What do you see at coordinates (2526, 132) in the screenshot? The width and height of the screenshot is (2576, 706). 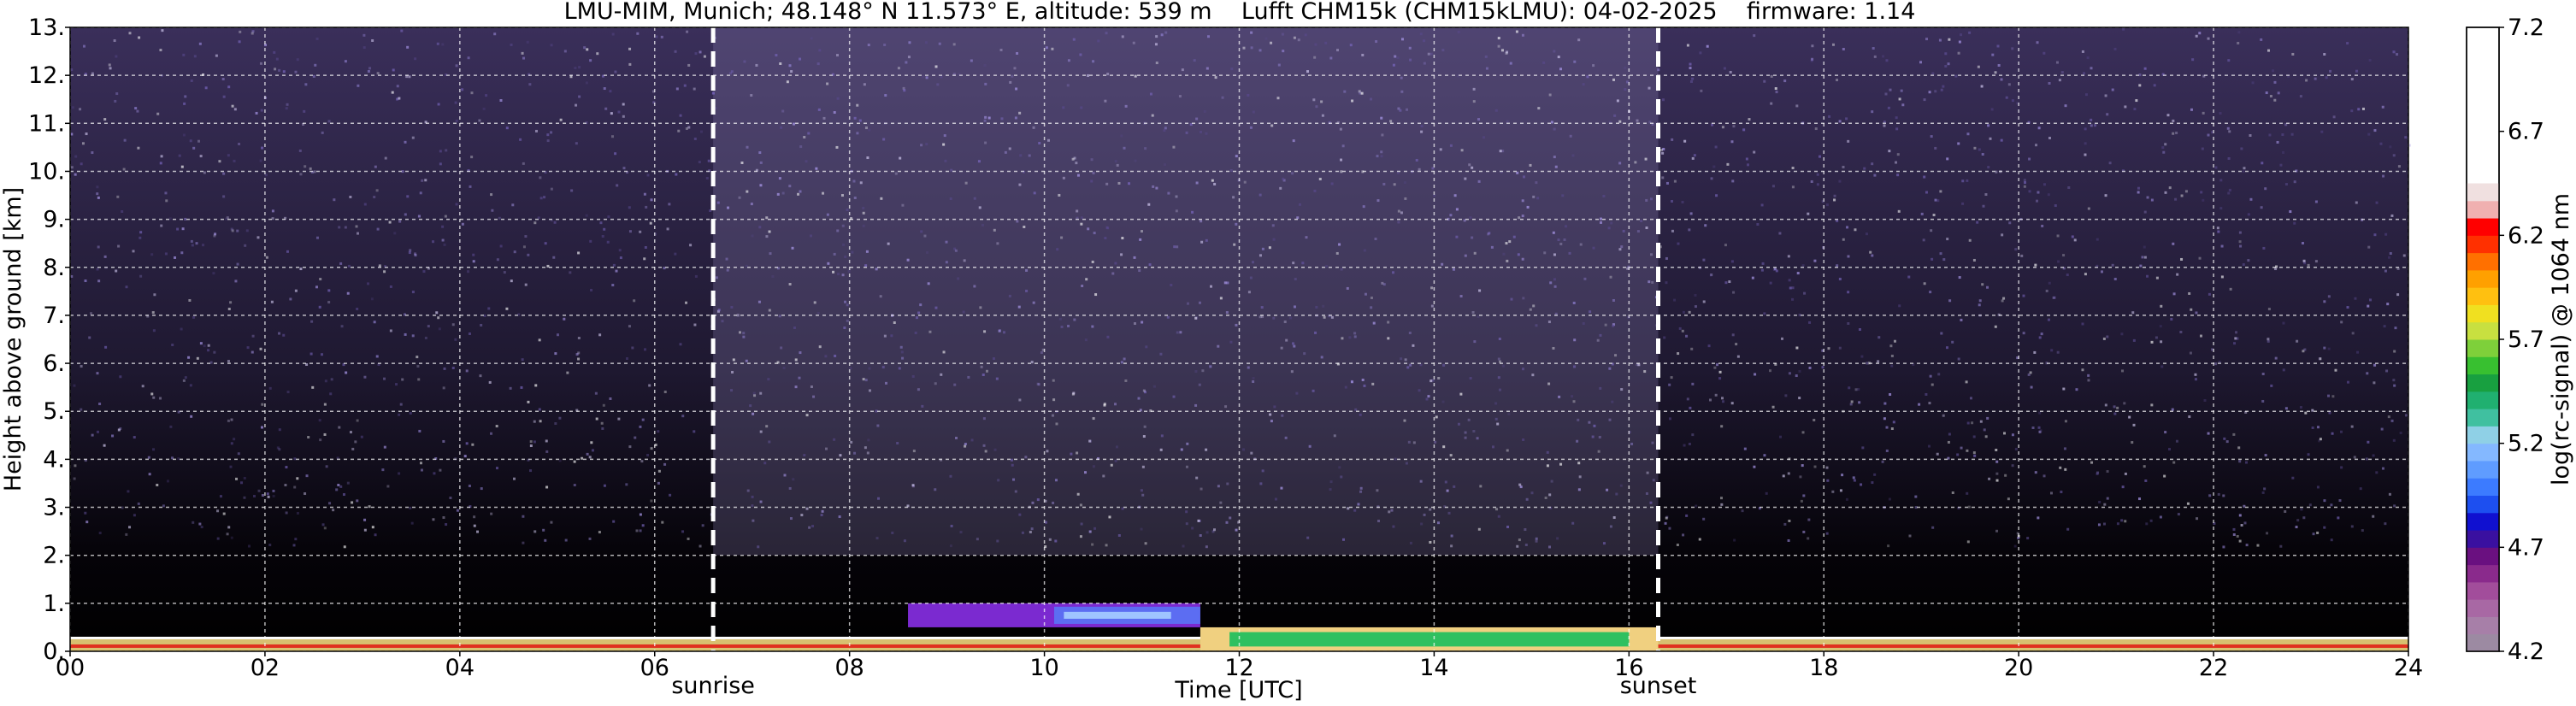 I see `colorbar-tick-label: 6.7` at bounding box center [2526, 132].